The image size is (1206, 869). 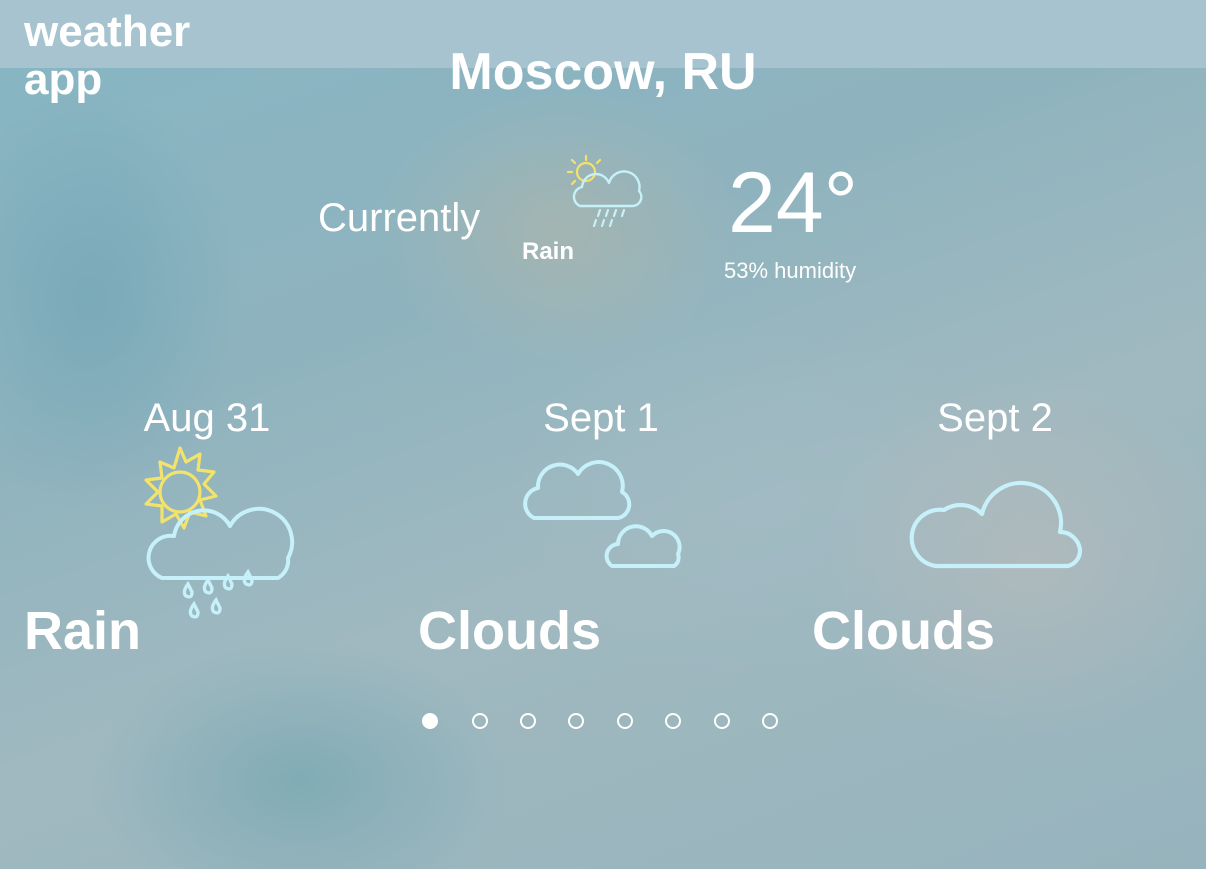 I want to click on pagination, so click(x=622, y=724).